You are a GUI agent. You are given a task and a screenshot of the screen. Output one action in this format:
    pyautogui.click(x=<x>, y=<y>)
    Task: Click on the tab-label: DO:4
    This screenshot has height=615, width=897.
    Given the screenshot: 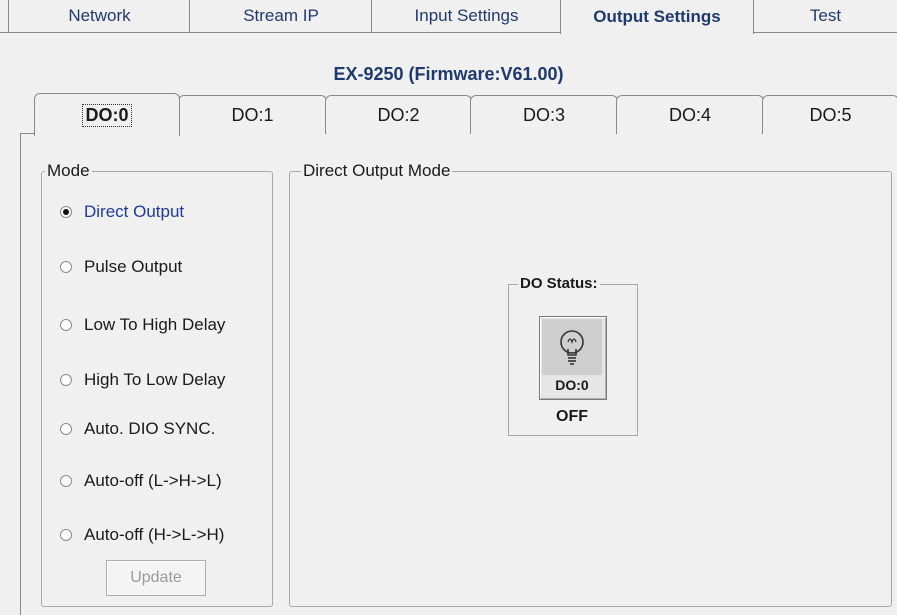 What is the action you would take?
    pyautogui.click(x=689, y=114)
    